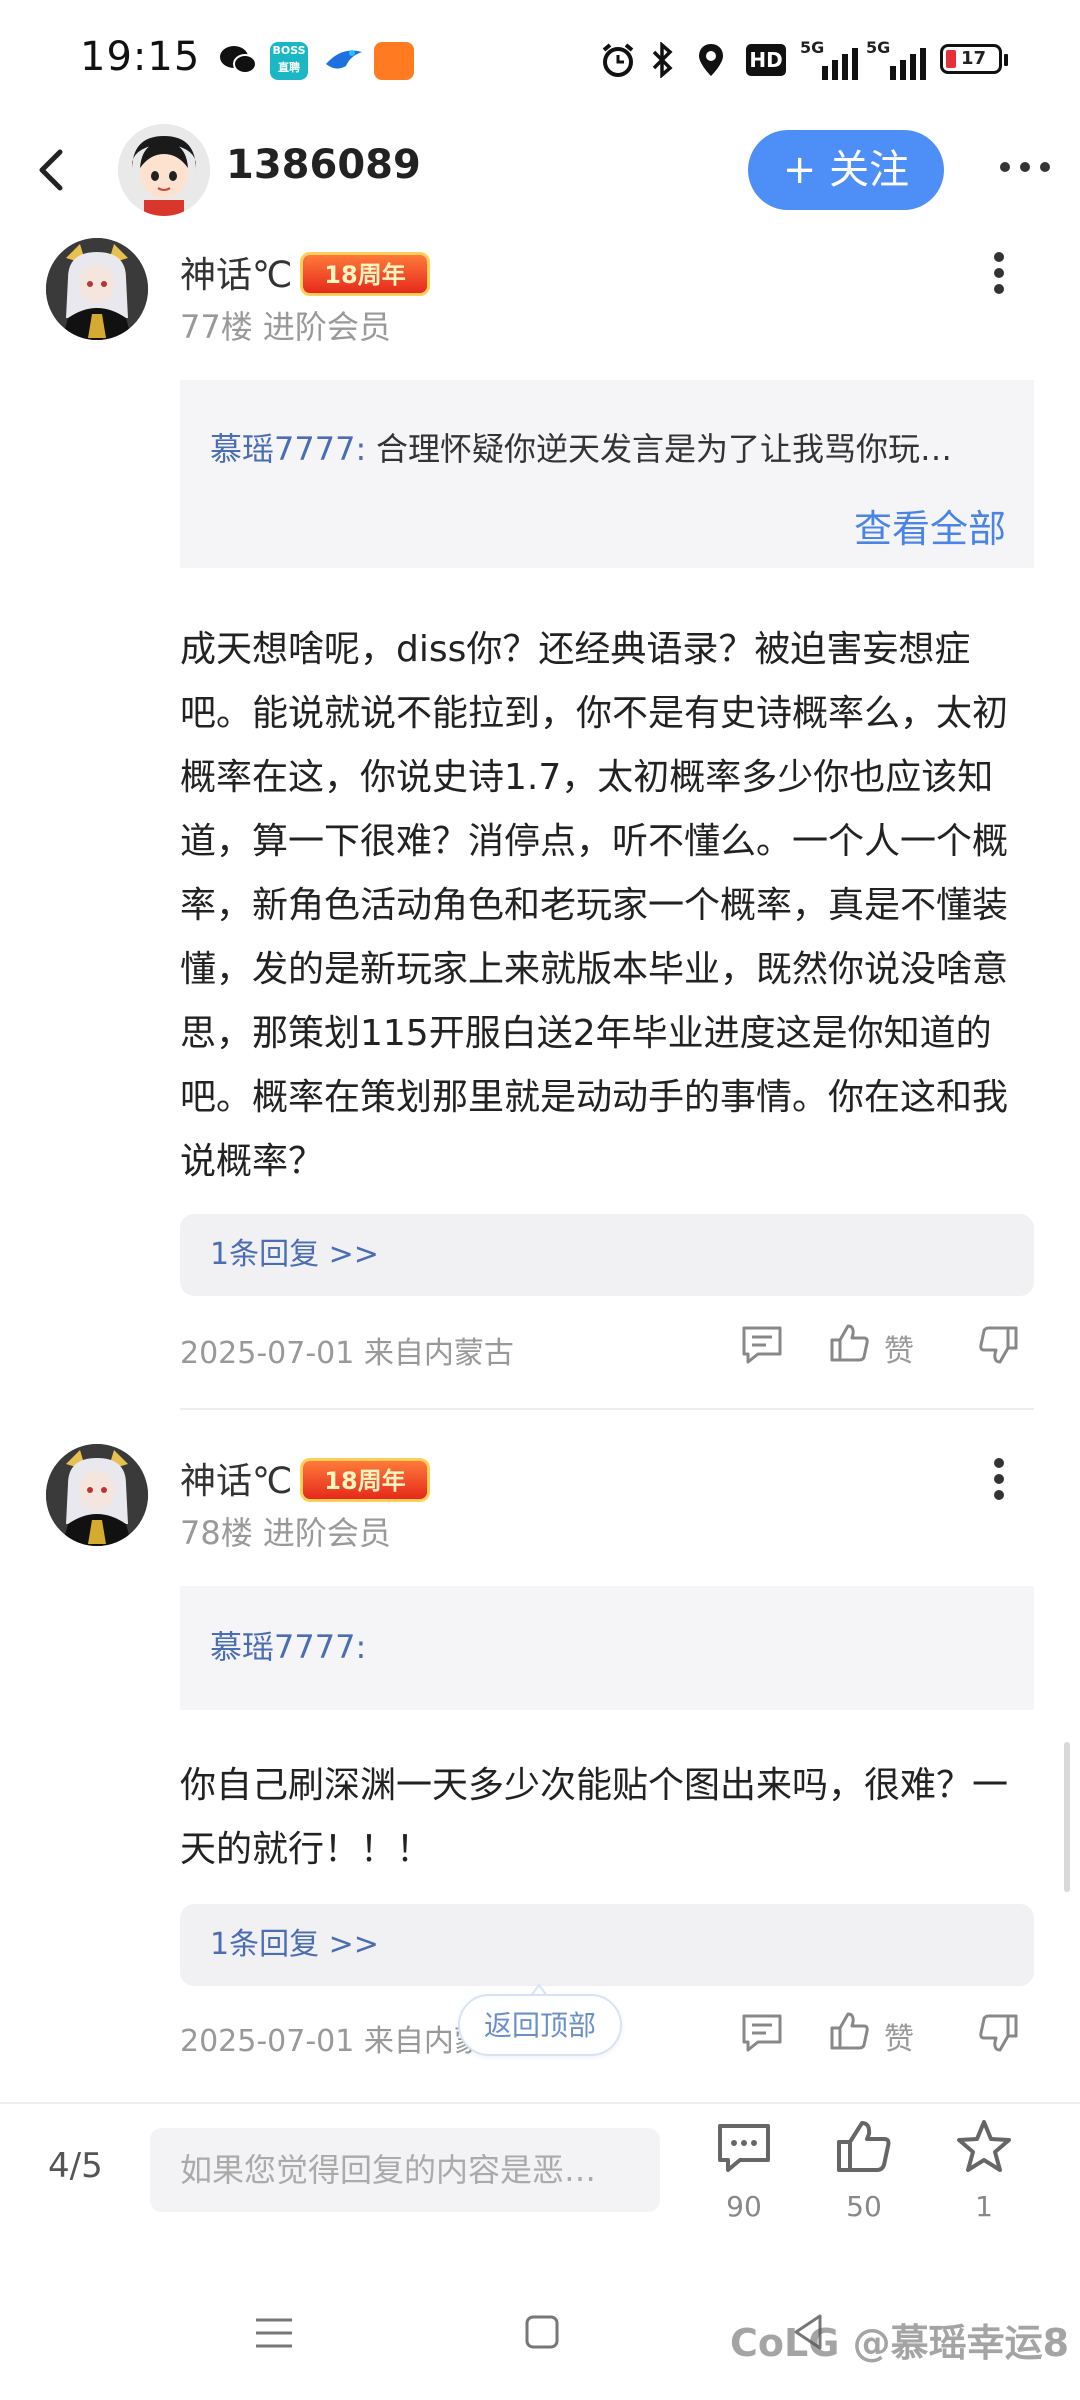  What do you see at coordinates (50, 170) in the screenshot?
I see `back-arrow-icon` at bounding box center [50, 170].